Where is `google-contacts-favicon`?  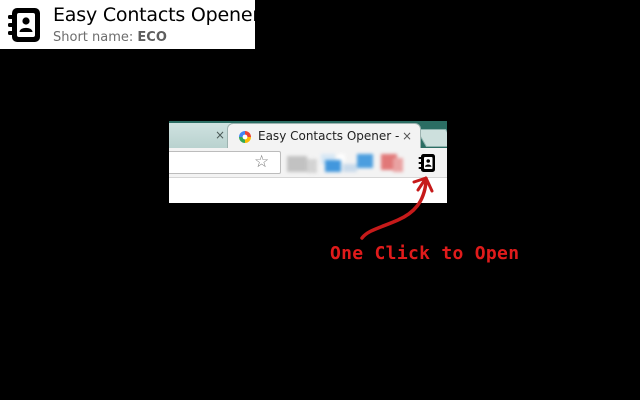
google-contacts-favicon is located at coordinates (245, 137).